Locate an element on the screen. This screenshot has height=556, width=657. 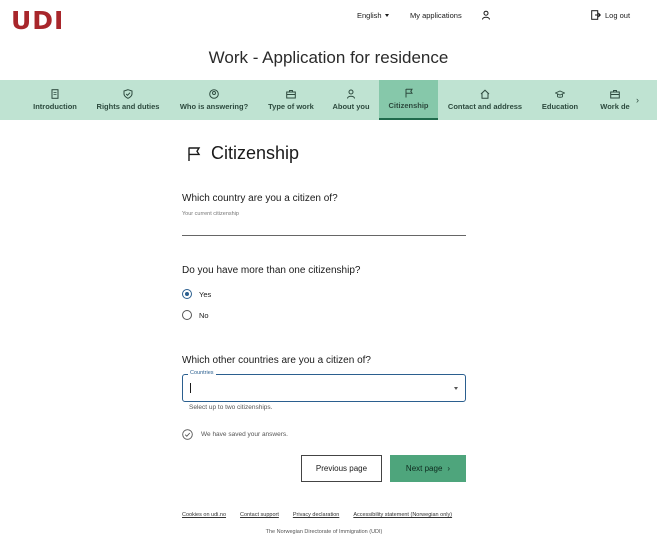
saved-text: We have saved your answers. is located at coordinates (244, 434).